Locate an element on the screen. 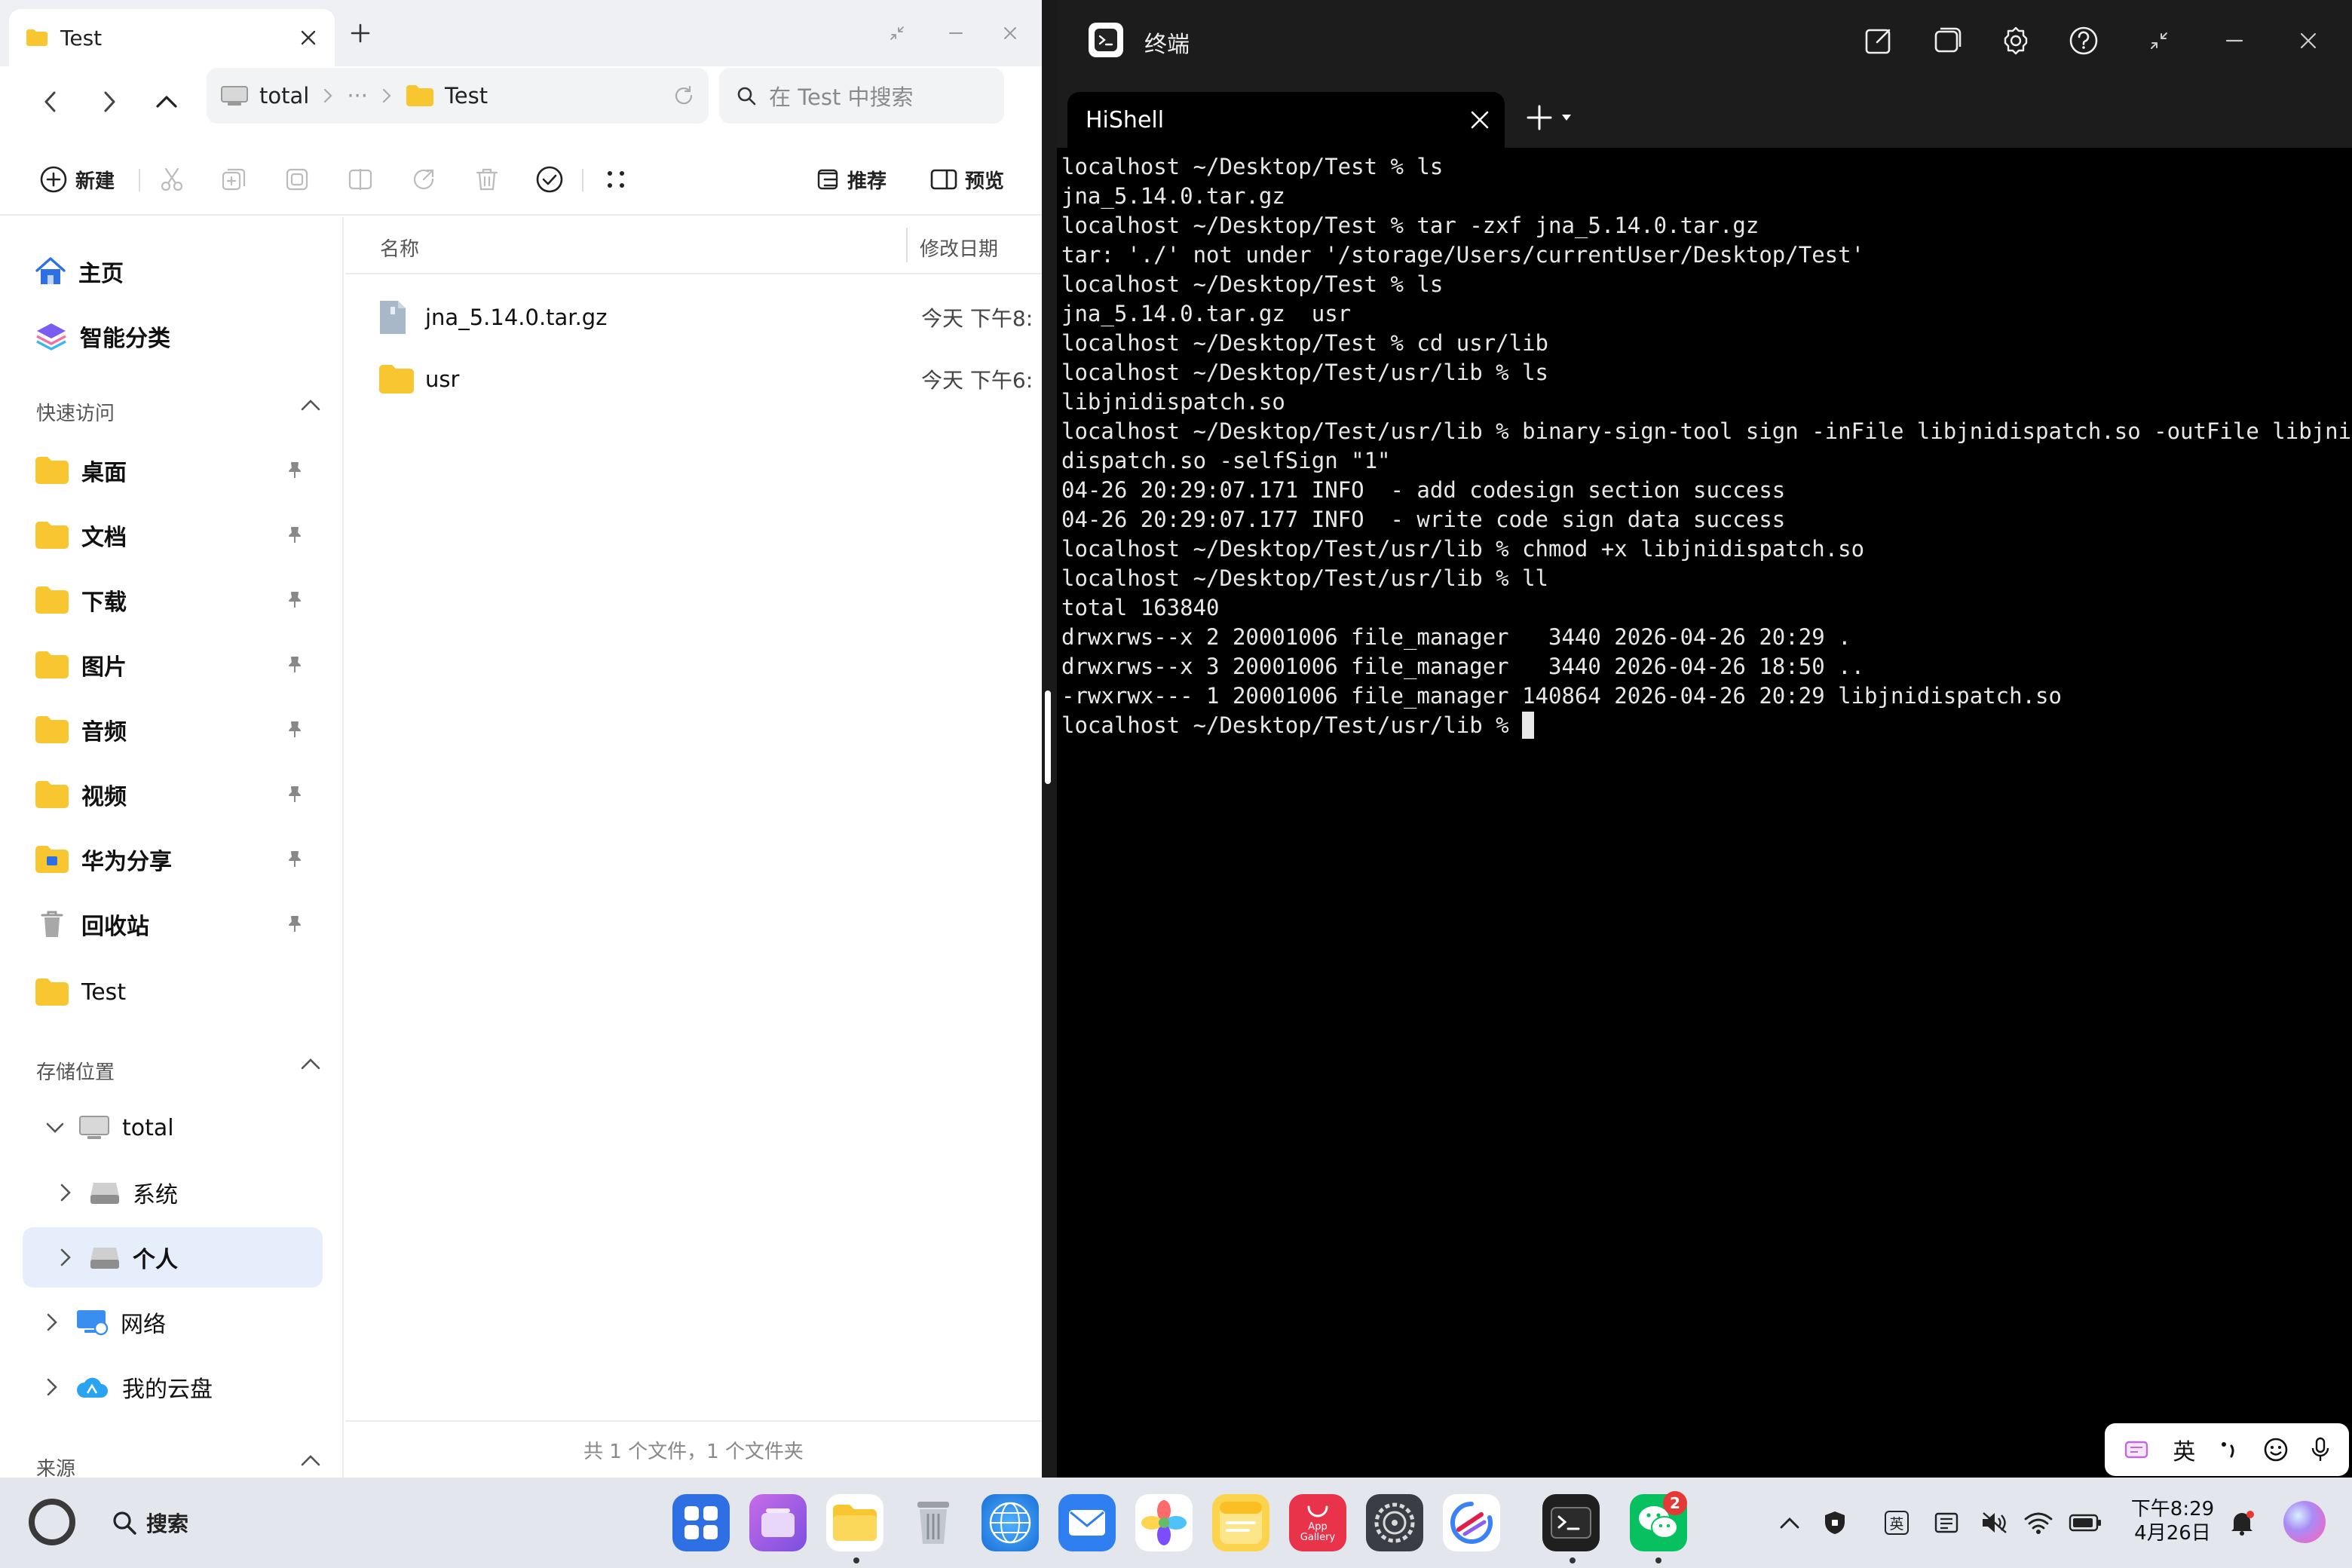 The width and height of the screenshot is (2352, 1568). sidebar-item-video: 视频 is located at coordinates (173, 794).